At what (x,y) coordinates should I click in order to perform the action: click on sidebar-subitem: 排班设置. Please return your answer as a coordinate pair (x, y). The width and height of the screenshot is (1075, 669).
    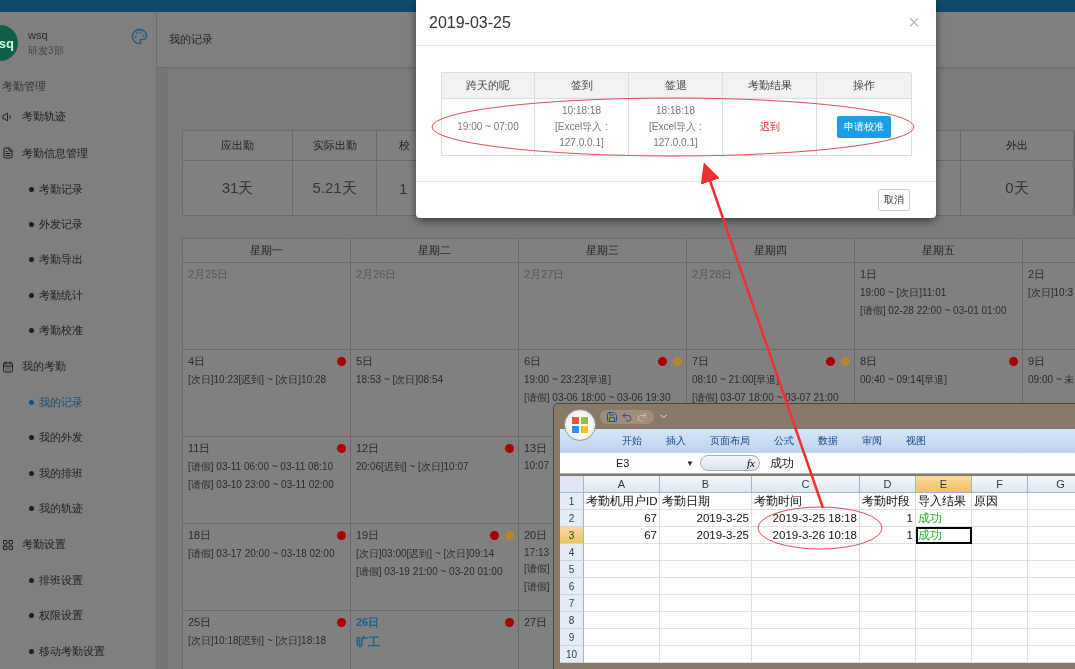
    Looking at the image, I should click on (78, 580).